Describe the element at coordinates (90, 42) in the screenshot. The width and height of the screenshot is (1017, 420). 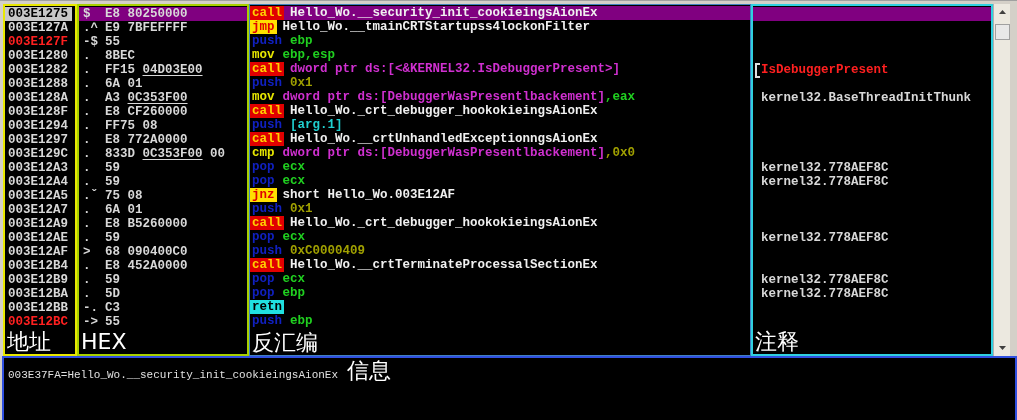
I see `jump-mark: -$` at that location.